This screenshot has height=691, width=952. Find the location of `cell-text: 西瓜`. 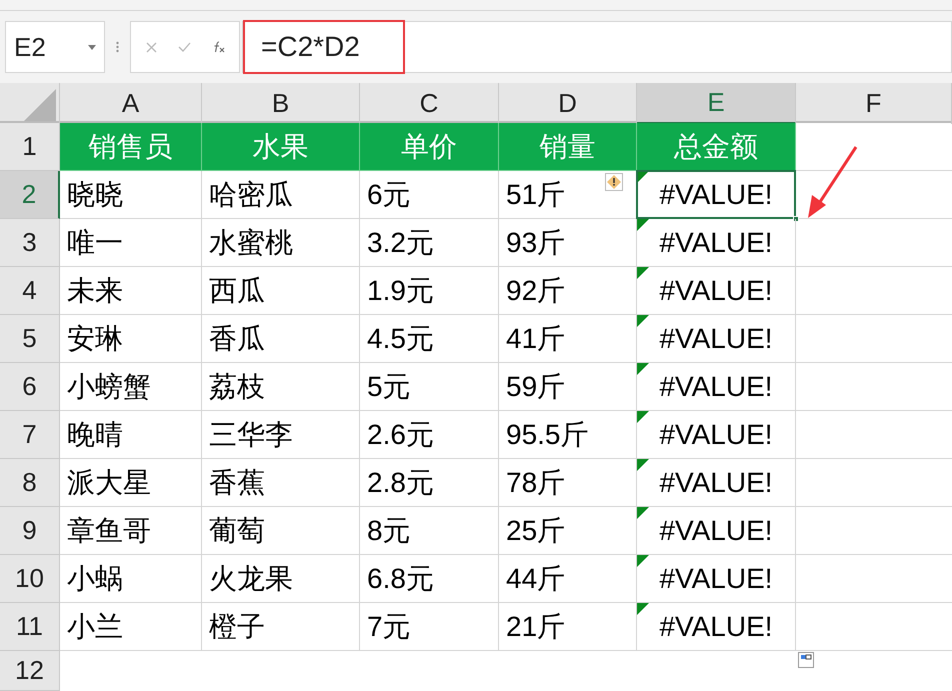

cell-text: 西瓜 is located at coordinates (237, 290).